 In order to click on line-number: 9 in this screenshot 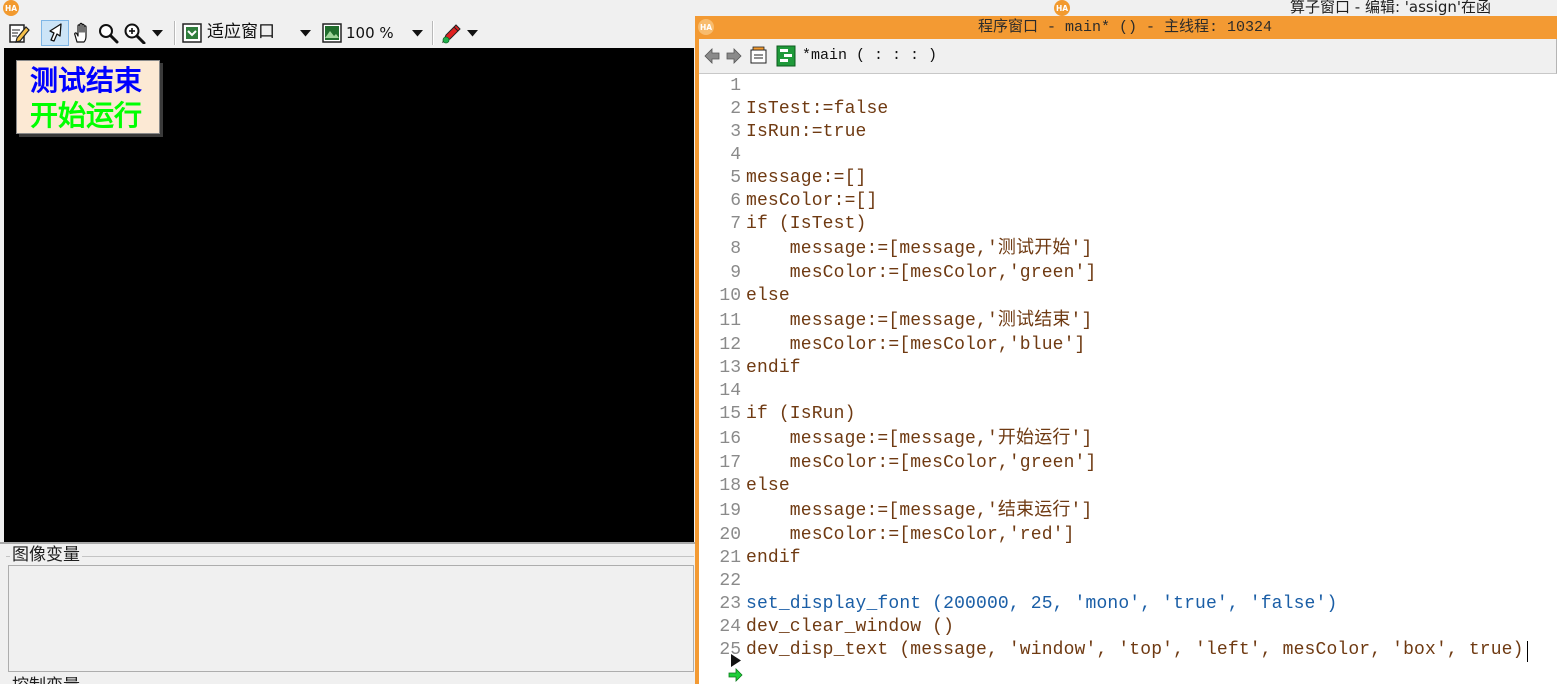, I will do `click(735, 273)`.